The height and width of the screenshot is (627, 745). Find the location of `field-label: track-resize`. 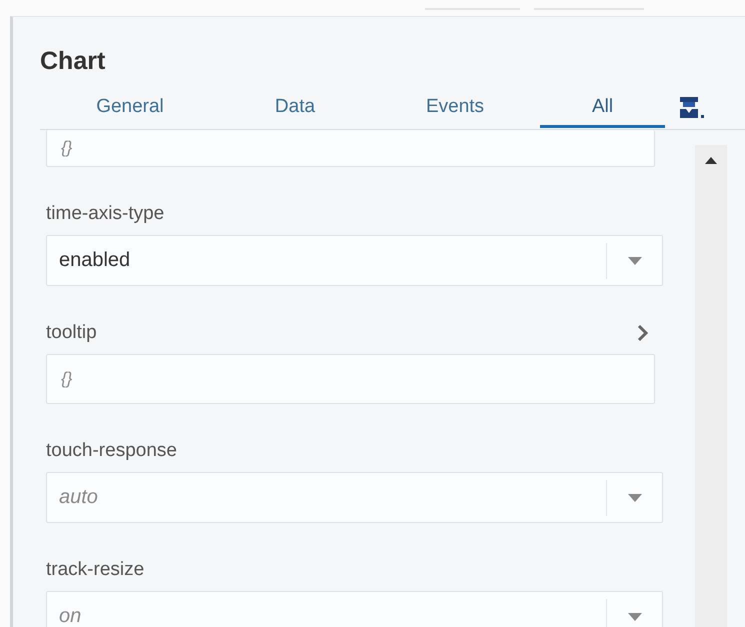

field-label: track-resize is located at coordinates (95, 570).